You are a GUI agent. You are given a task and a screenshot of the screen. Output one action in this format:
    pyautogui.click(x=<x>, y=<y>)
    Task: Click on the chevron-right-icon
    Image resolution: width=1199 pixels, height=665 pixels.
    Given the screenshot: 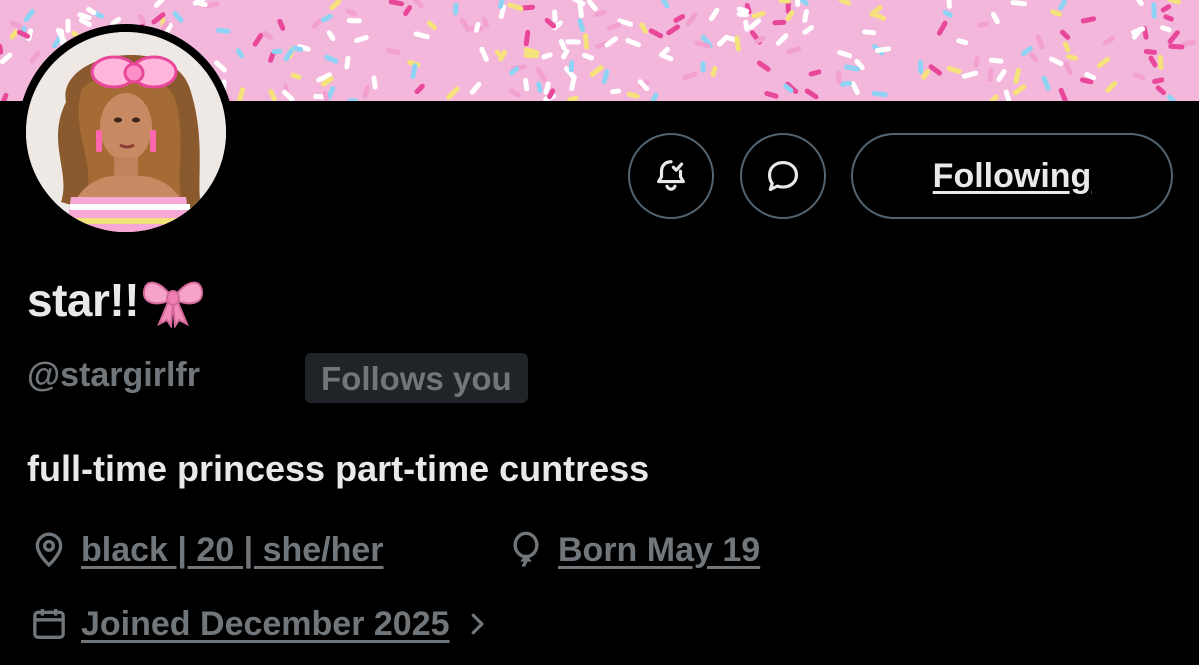 What is the action you would take?
    pyautogui.click(x=477, y=624)
    